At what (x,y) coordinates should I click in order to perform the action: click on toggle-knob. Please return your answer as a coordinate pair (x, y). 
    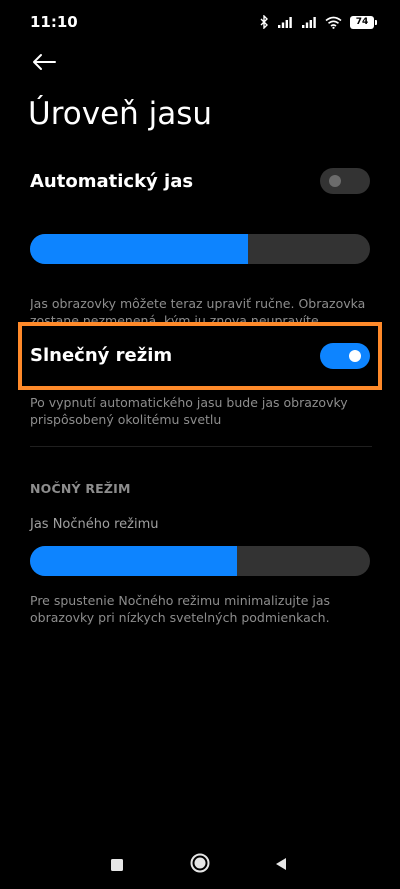
    Looking at the image, I should click on (335, 181).